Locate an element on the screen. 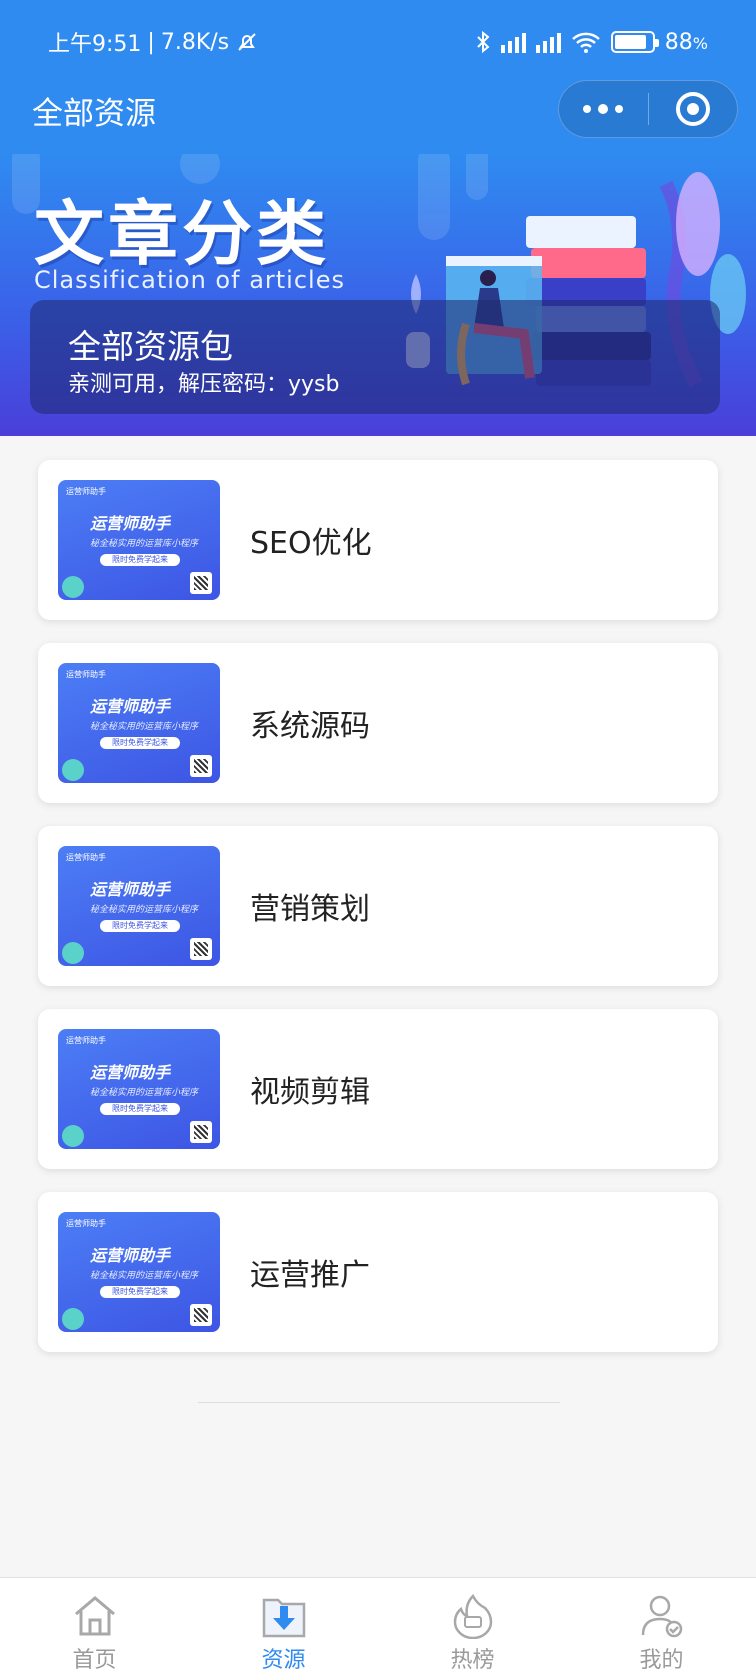 This screenshot has width=756, height=1680. signal-hd-icon is located at coordinates (513, 42).